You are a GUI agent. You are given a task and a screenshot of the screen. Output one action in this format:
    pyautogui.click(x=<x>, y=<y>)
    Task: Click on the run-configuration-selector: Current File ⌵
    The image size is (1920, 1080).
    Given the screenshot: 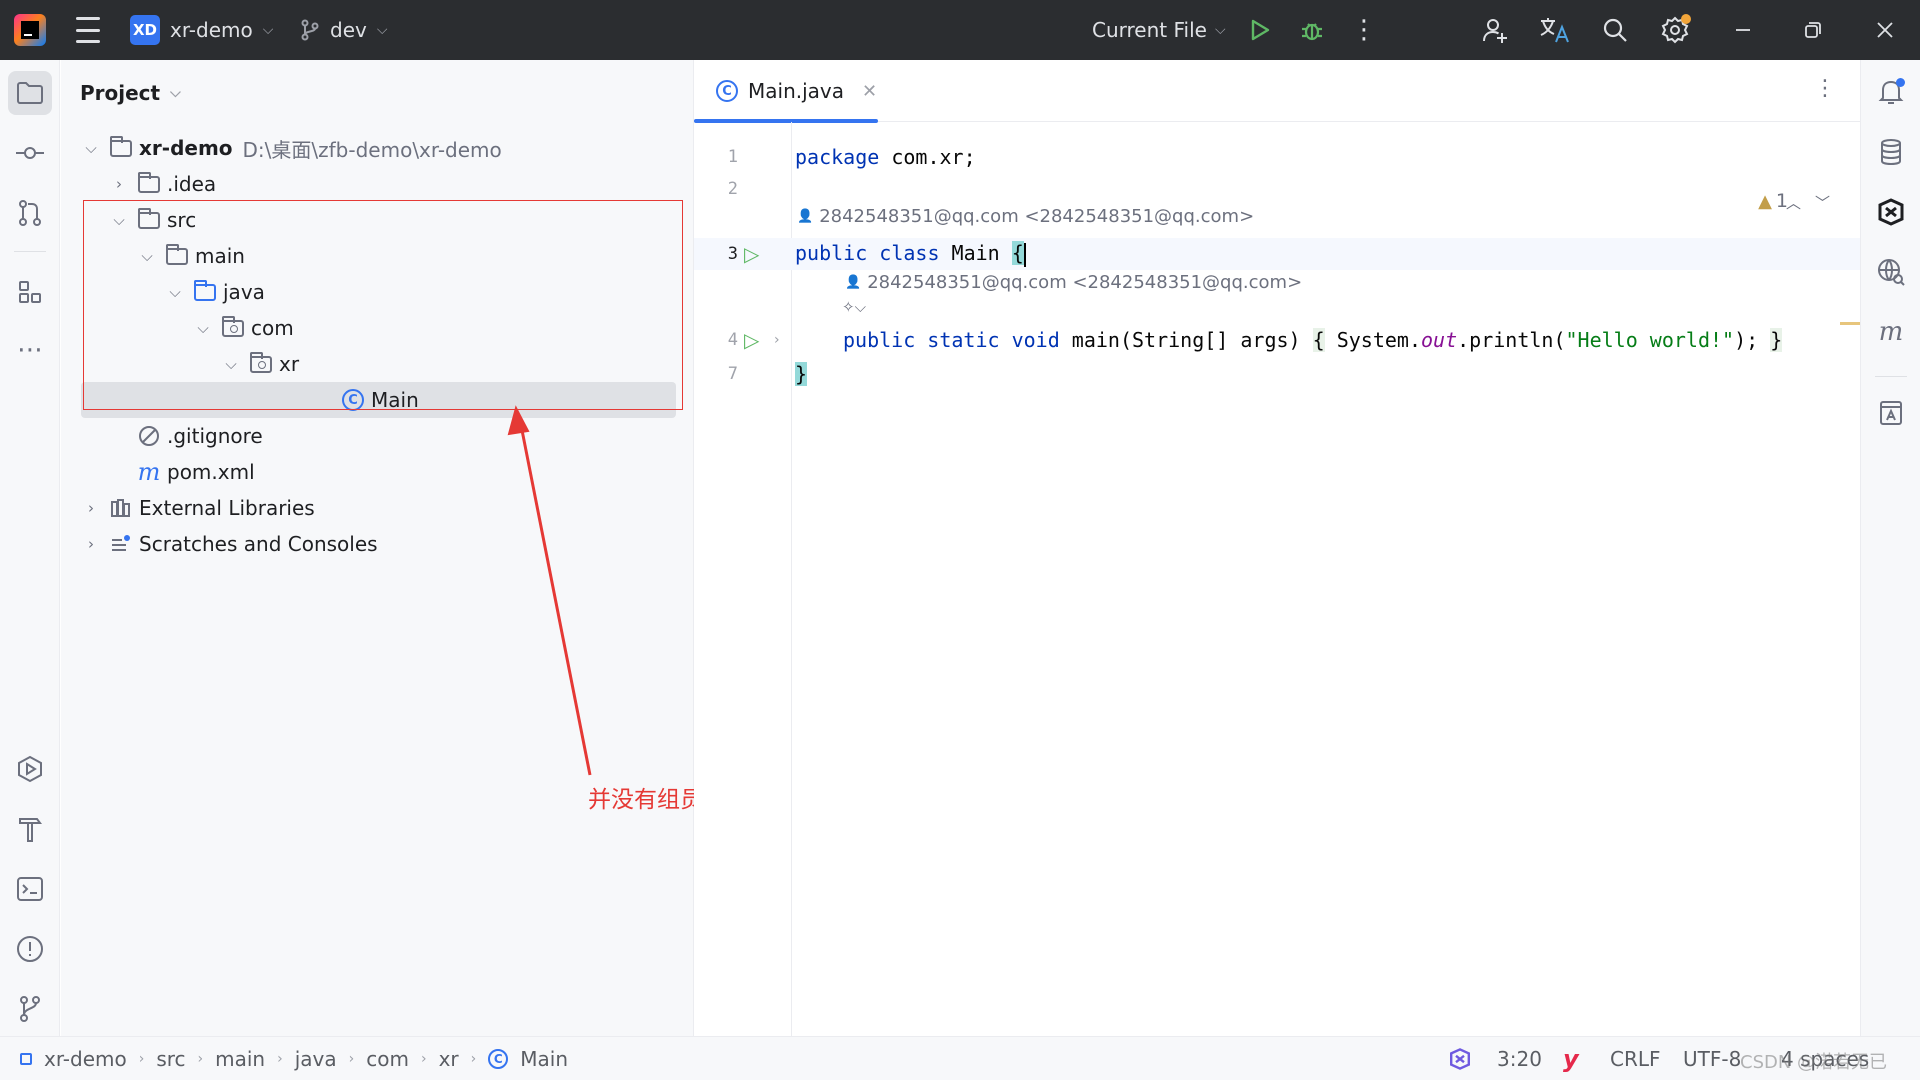 What is the action you would take?
    pyautogui.click(x=1159, y=30)
    